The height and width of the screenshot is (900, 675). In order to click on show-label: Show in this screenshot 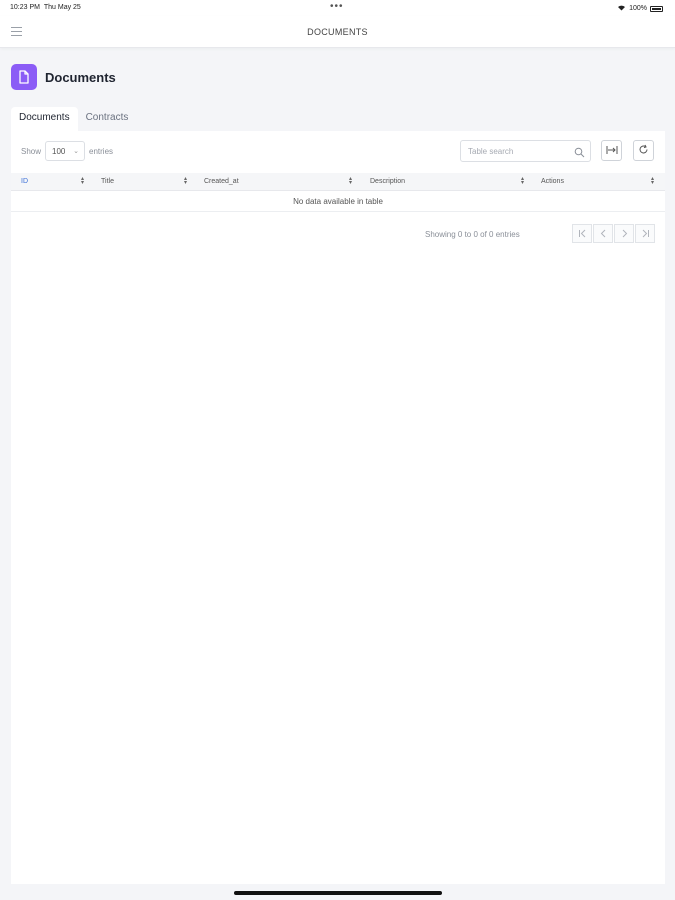, I will do `click(31, 151)`.